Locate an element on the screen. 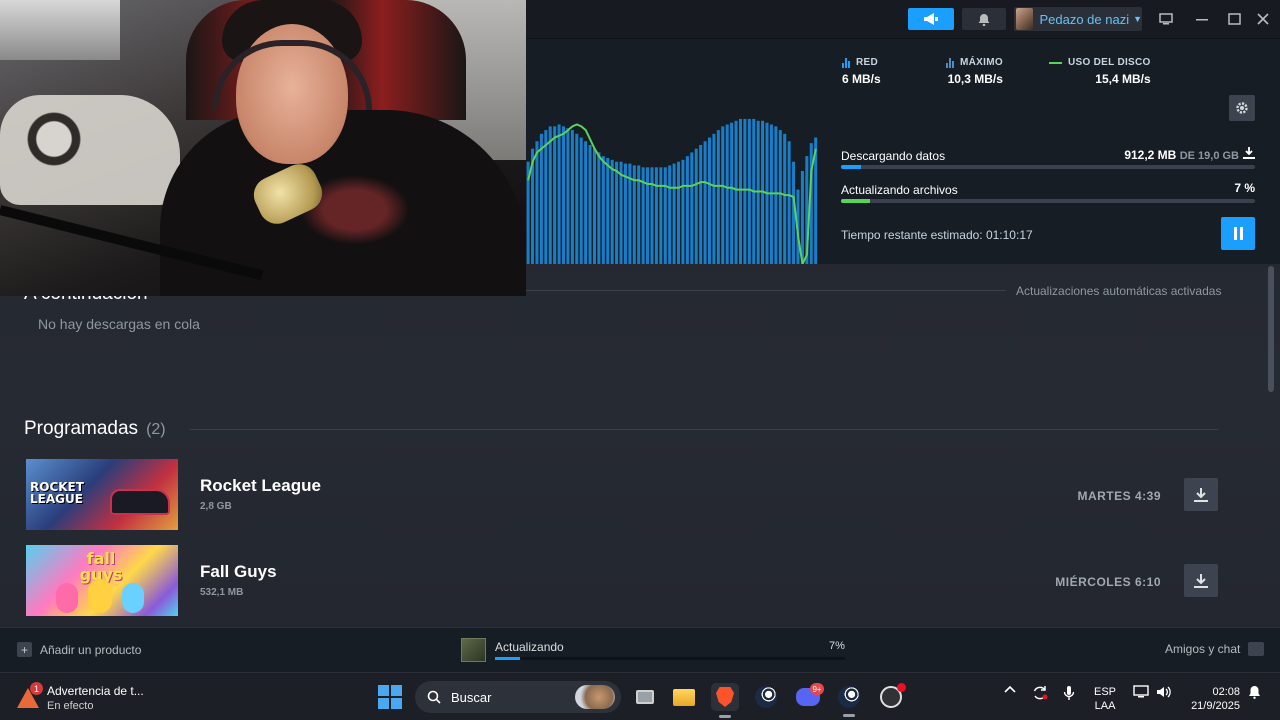  network-bars-icon is located at coordinates (846, 62).